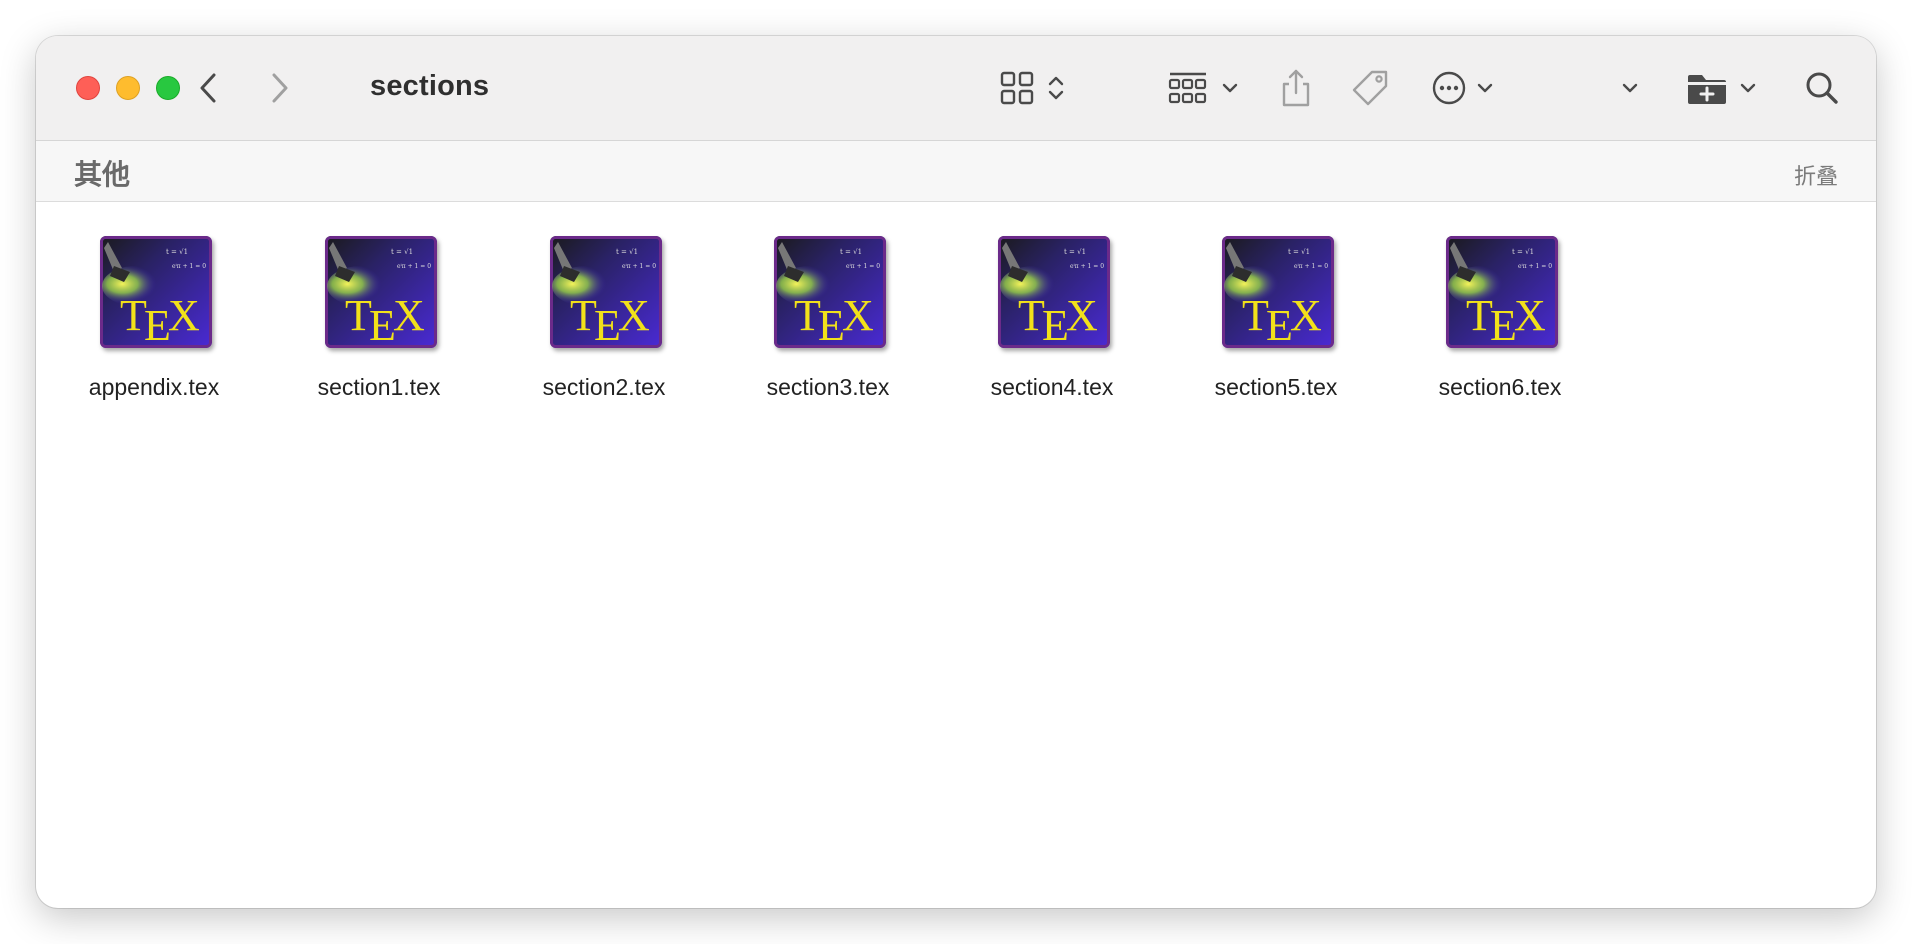  What do you see at coordinates (956, 88) in the screenshot?
I see `toolbar: sections` at bounding box center [956, 88].